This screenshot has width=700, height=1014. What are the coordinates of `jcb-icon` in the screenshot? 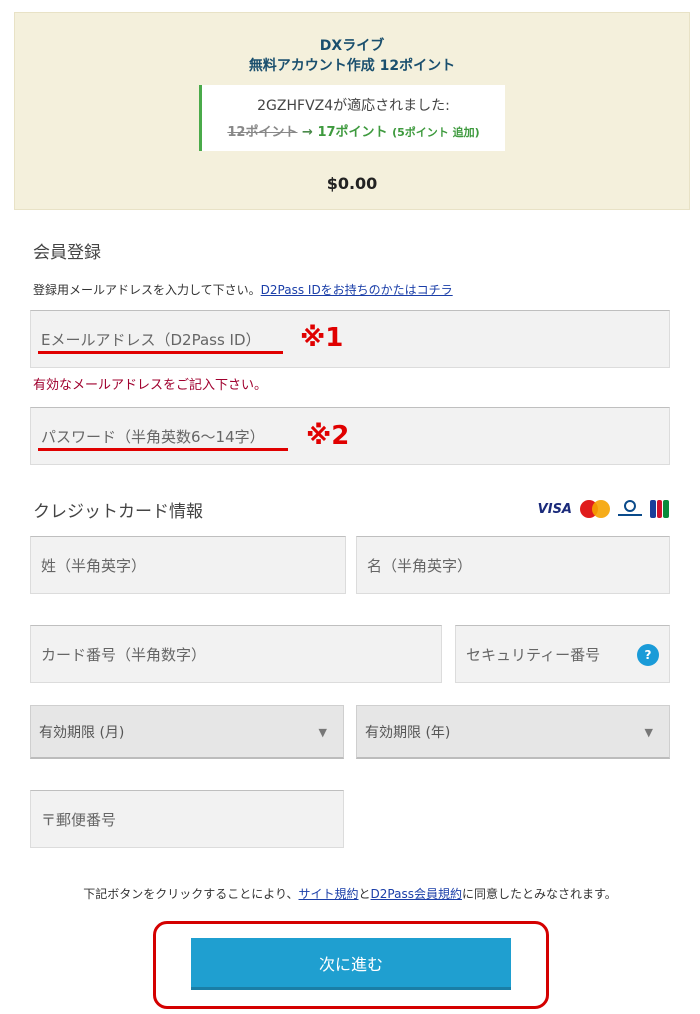 It's located at (660, 509).